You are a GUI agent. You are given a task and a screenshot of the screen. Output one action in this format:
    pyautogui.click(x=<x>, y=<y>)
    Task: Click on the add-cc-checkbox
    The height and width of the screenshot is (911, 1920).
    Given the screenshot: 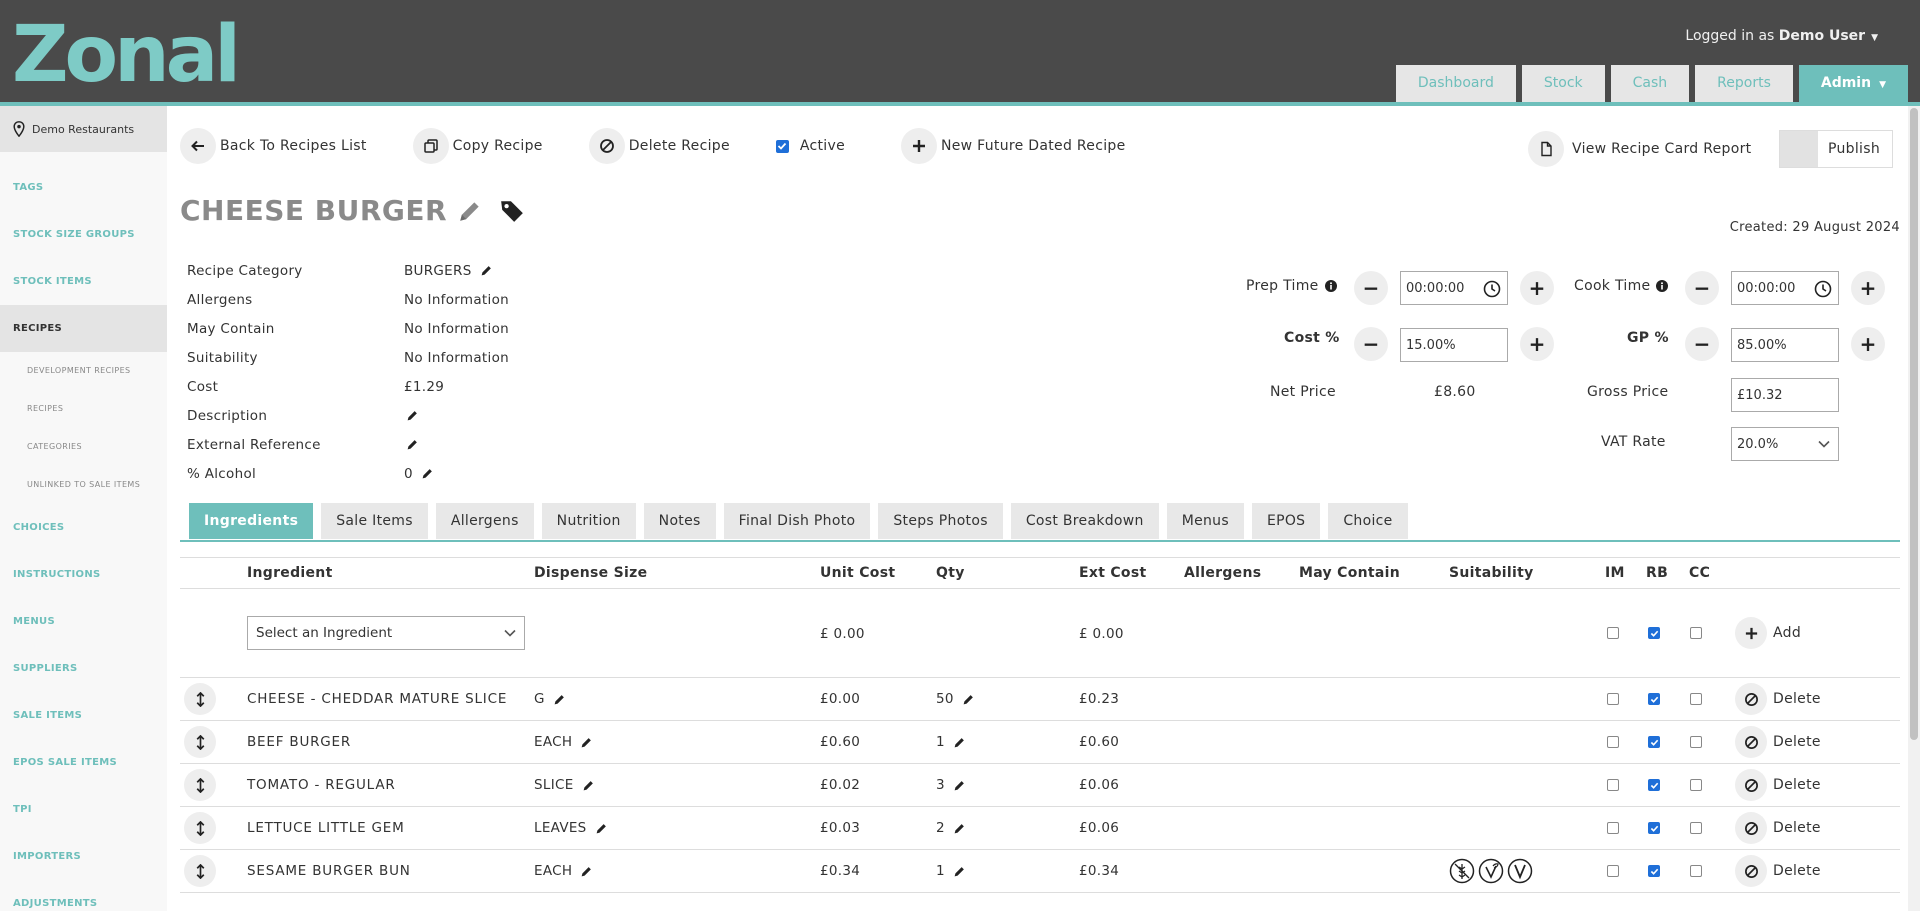 What is the action you would take?
    pyautogui.click(x=1696, y=633)
    